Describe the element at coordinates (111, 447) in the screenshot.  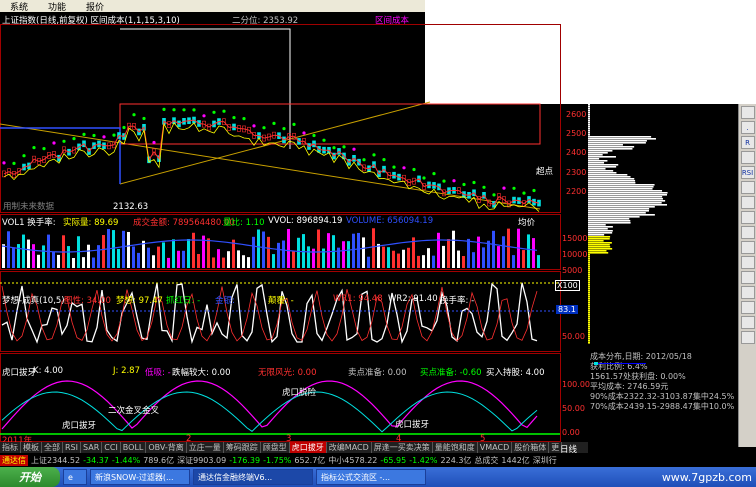
I see `tab-5: CCI` at that location.